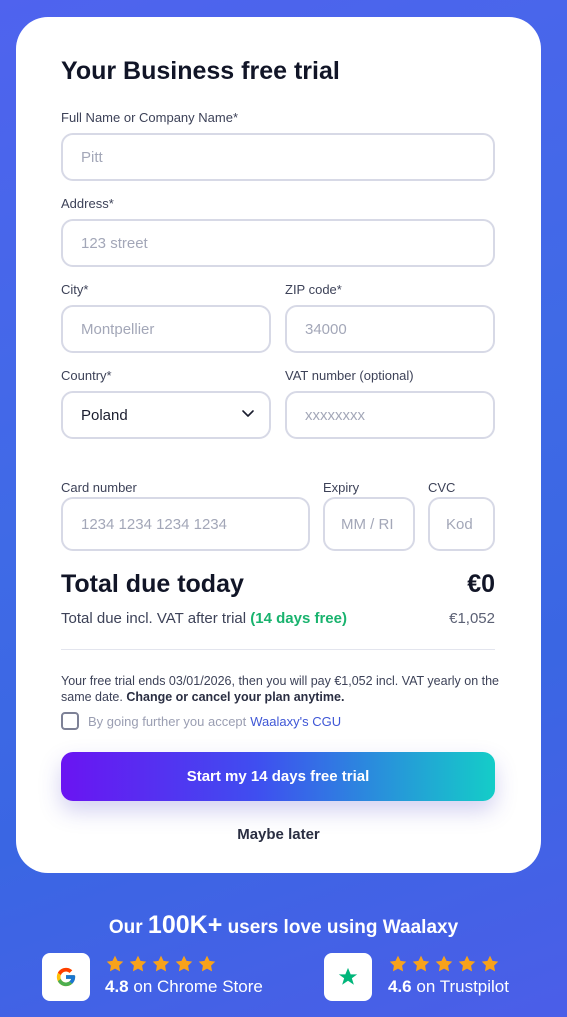  I want to click on consent-checkbox, so click(70, 721).